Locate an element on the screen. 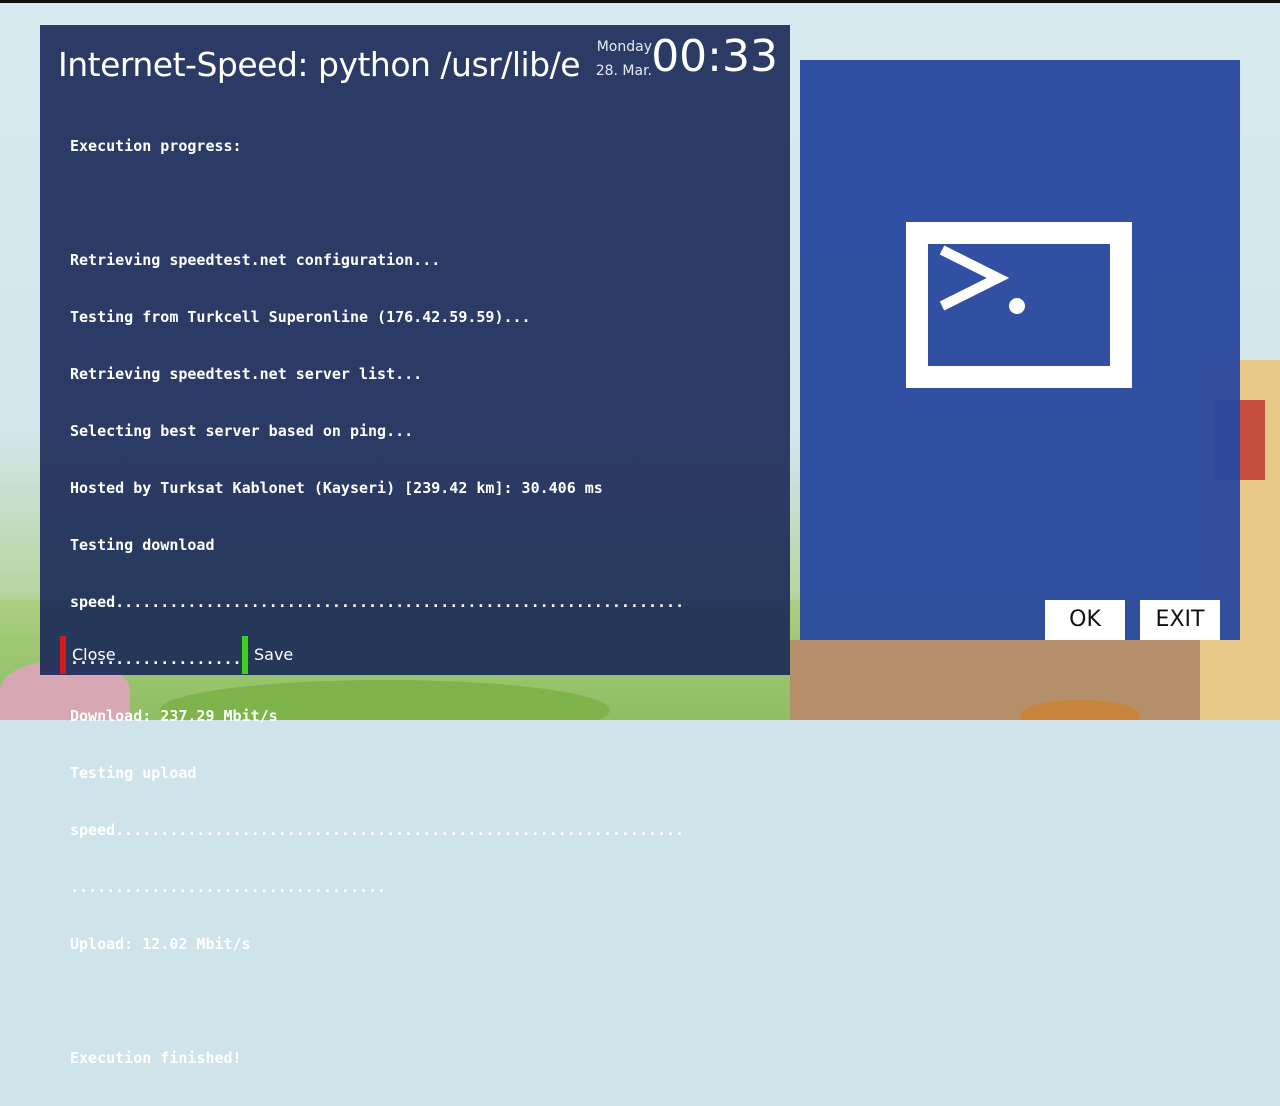 The width and height of the screenshot is (1280, 1106). console-line: Execution progress: is located at coordinates (156, 146).